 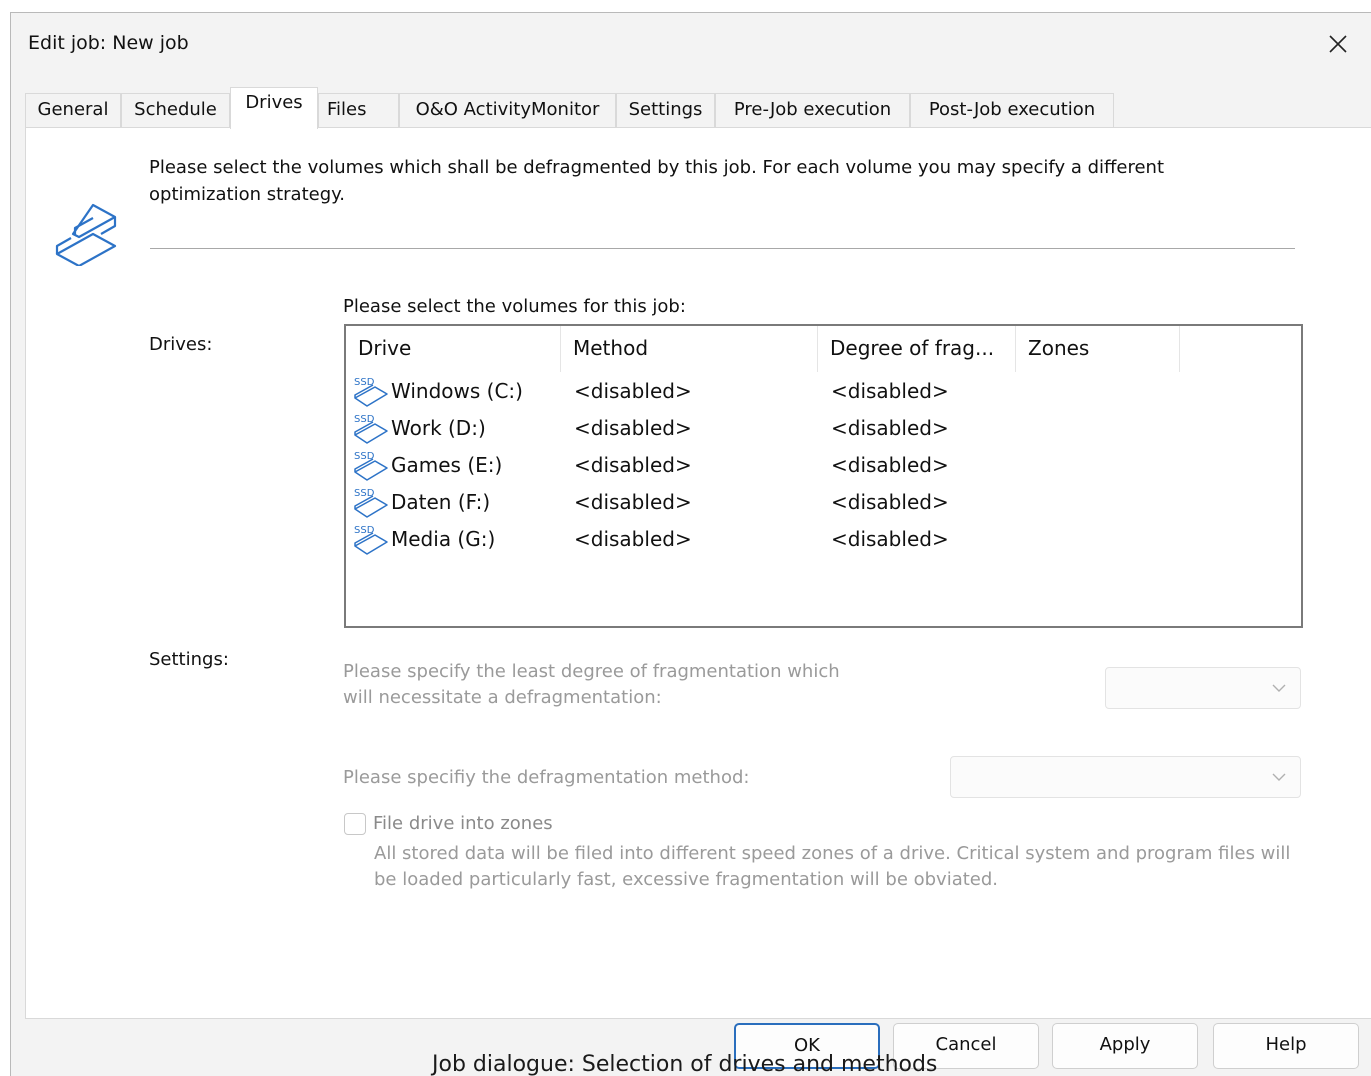 I want to click on tab-post-job-execution: Post-Job execution, so click(x=1012, y=110).